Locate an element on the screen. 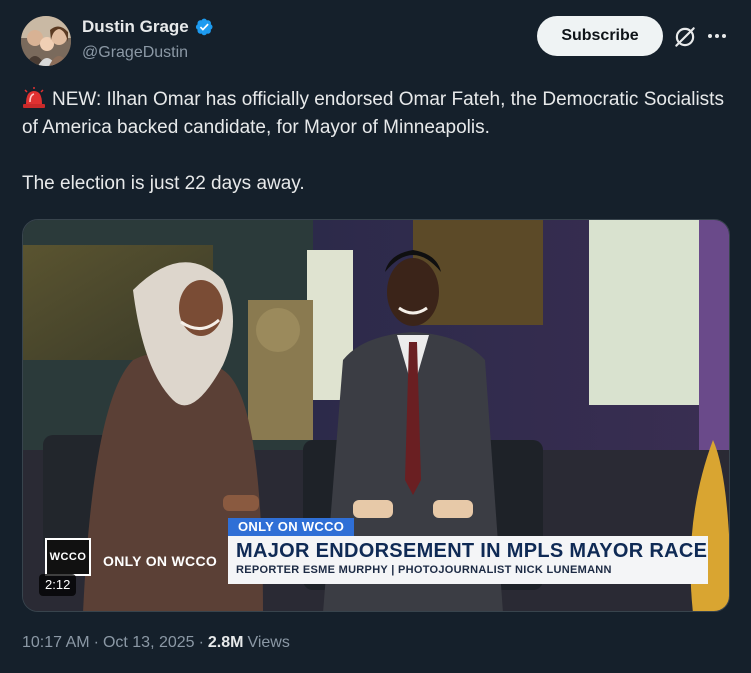 The width and height of the screenshot is (751, 673). tweet-date: Oct 13, 2025 is located at coordinates (149, 643).